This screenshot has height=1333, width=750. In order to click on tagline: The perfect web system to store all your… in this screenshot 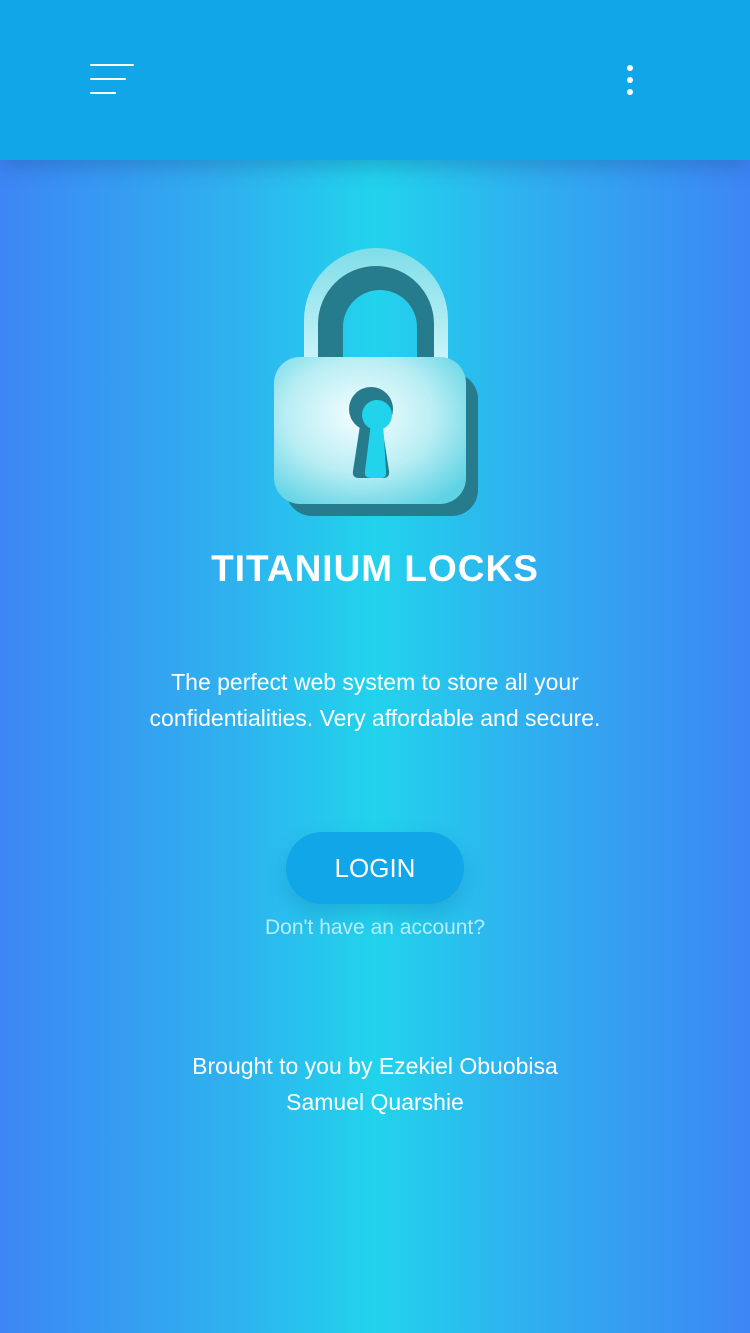, I will do `click(375, 700)`.